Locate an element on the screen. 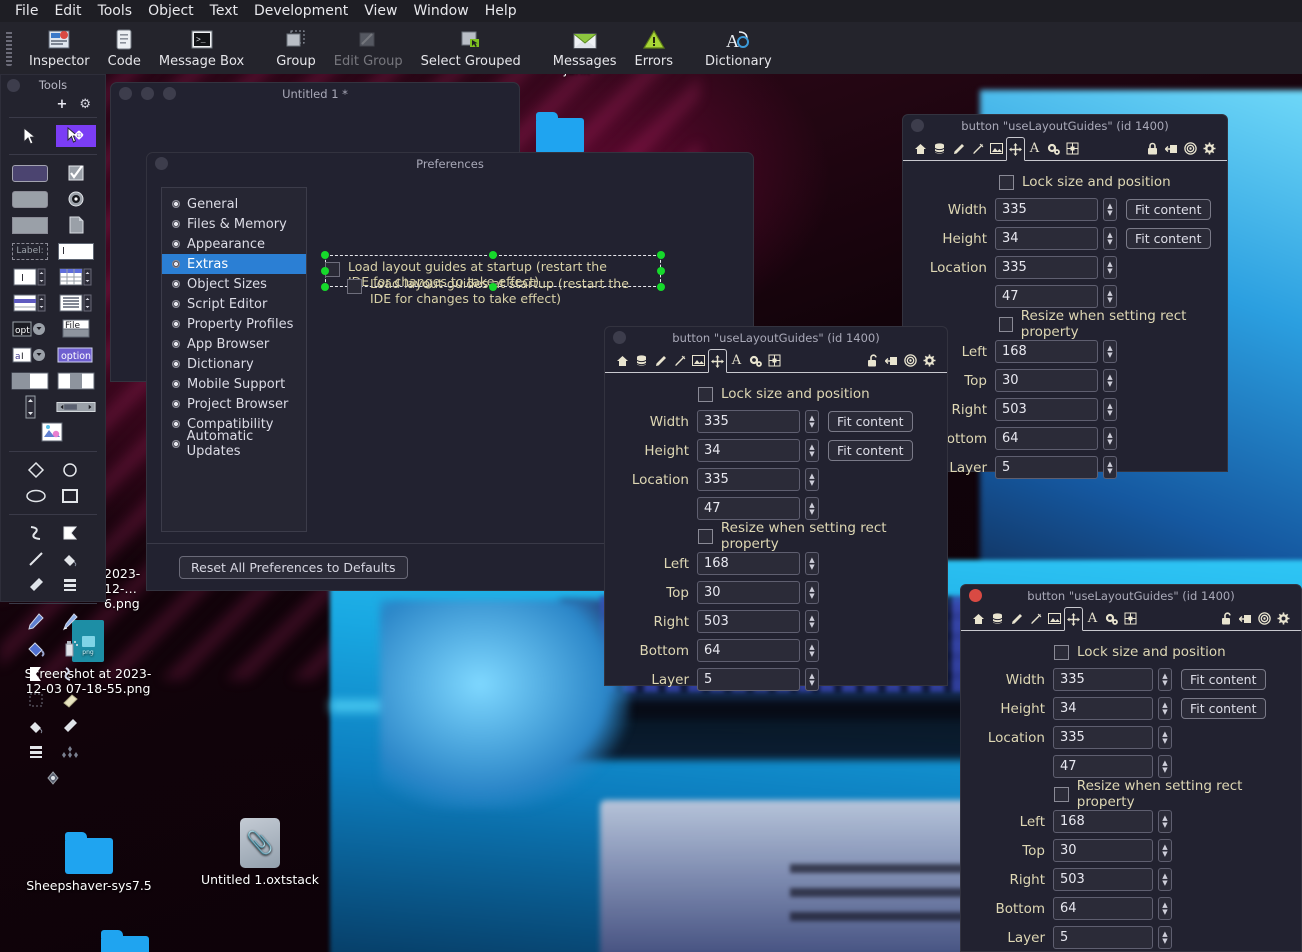  tool-card is located at coordinates (76, 225).